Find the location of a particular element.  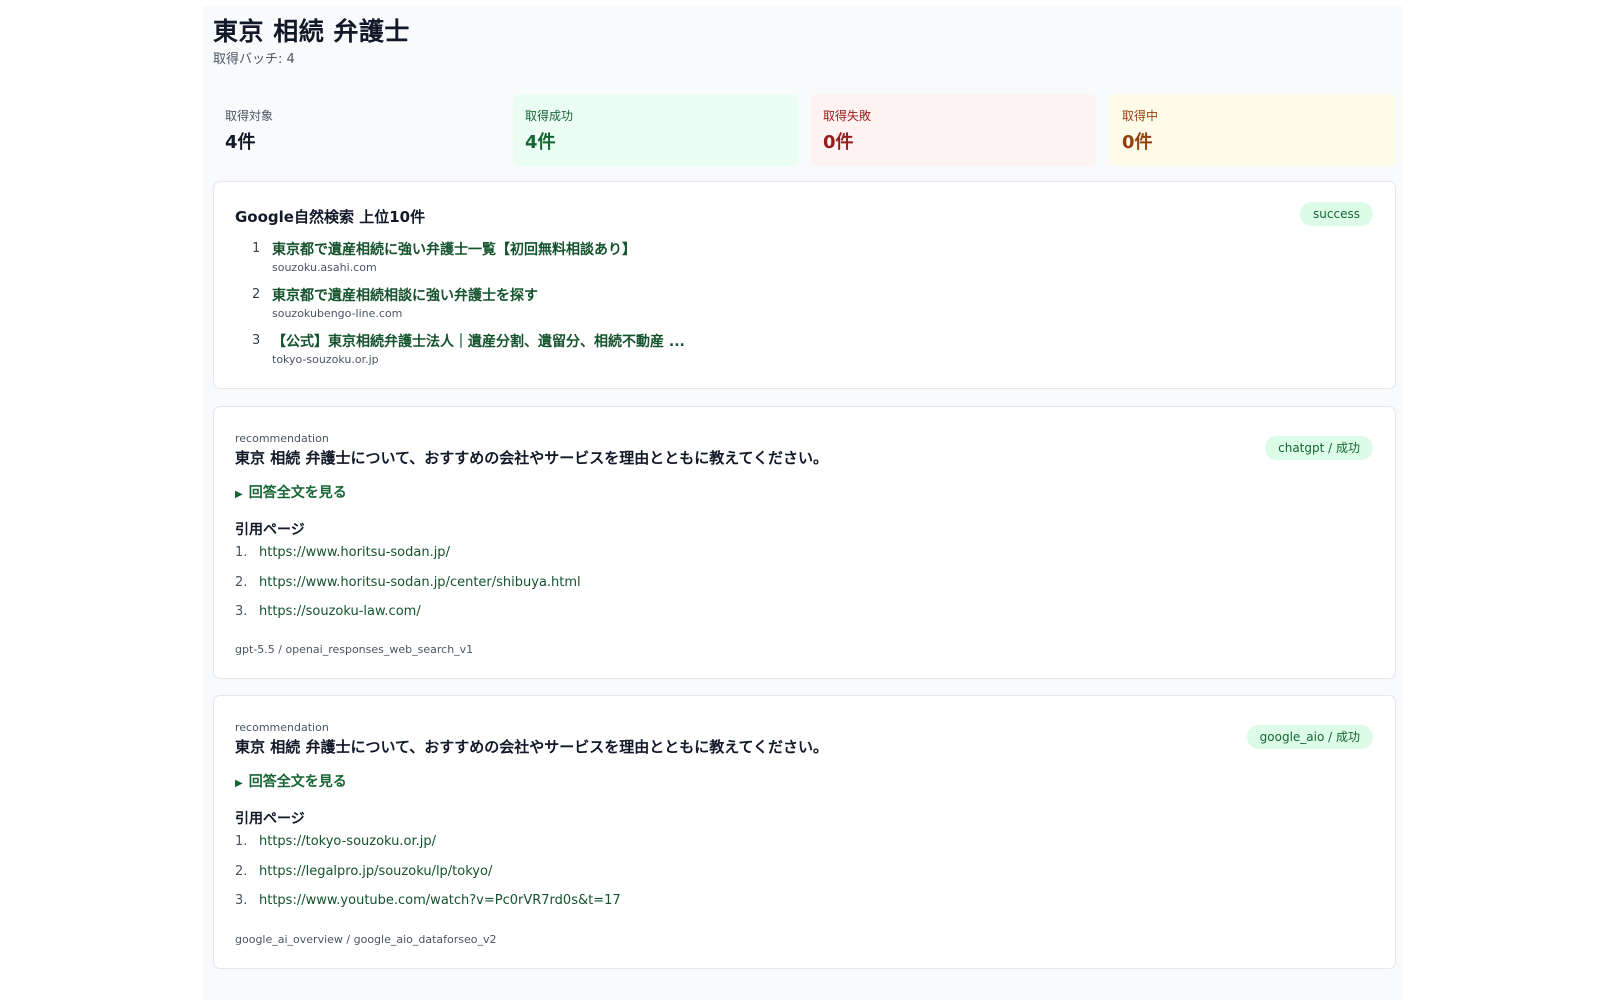

batch-info: 取得バッチ: 4 is located at coordinates (254, 59).